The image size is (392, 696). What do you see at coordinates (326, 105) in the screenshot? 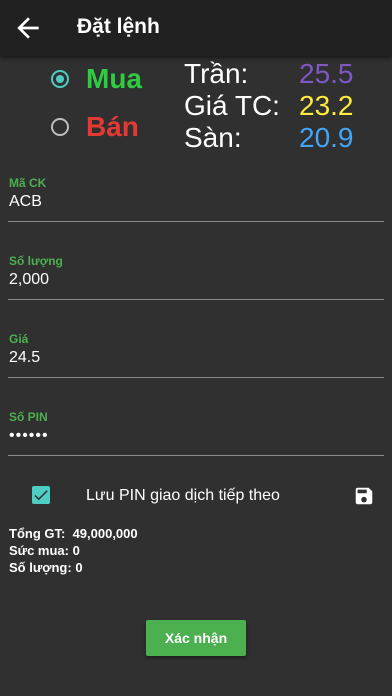
I see `reference-value: 23.2` at bounding box center [326, 105].